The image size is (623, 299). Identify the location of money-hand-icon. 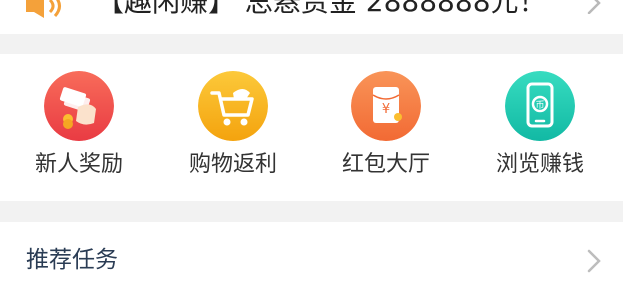
(79, 106).